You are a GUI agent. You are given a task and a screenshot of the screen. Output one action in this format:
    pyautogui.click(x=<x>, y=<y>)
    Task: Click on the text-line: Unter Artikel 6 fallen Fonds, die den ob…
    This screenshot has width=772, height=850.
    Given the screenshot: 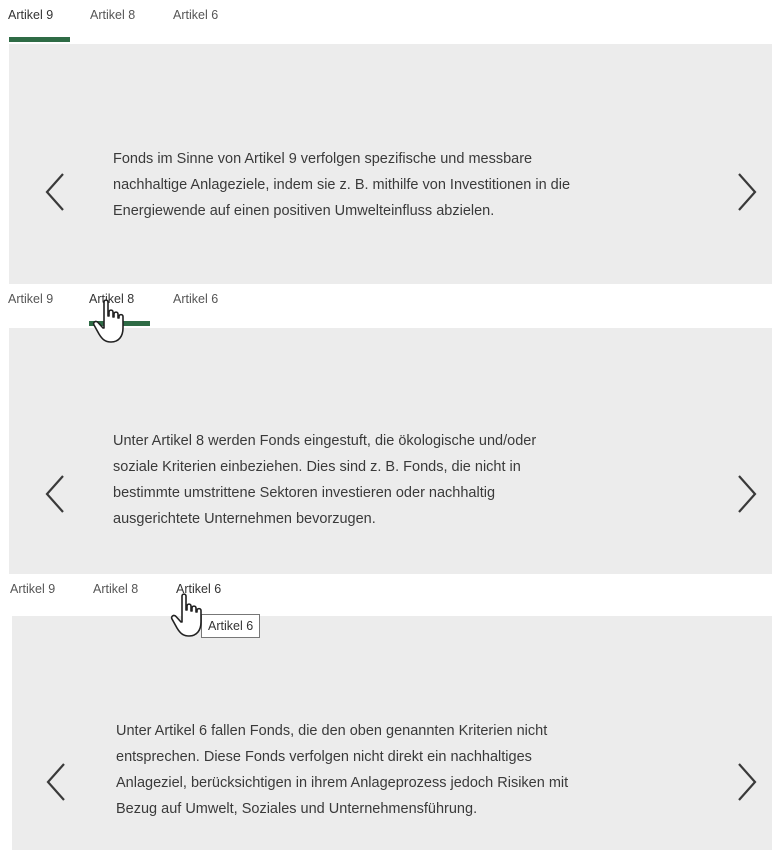 What is the action you would take?
    pyautogui.click(x=332, y=731)
    